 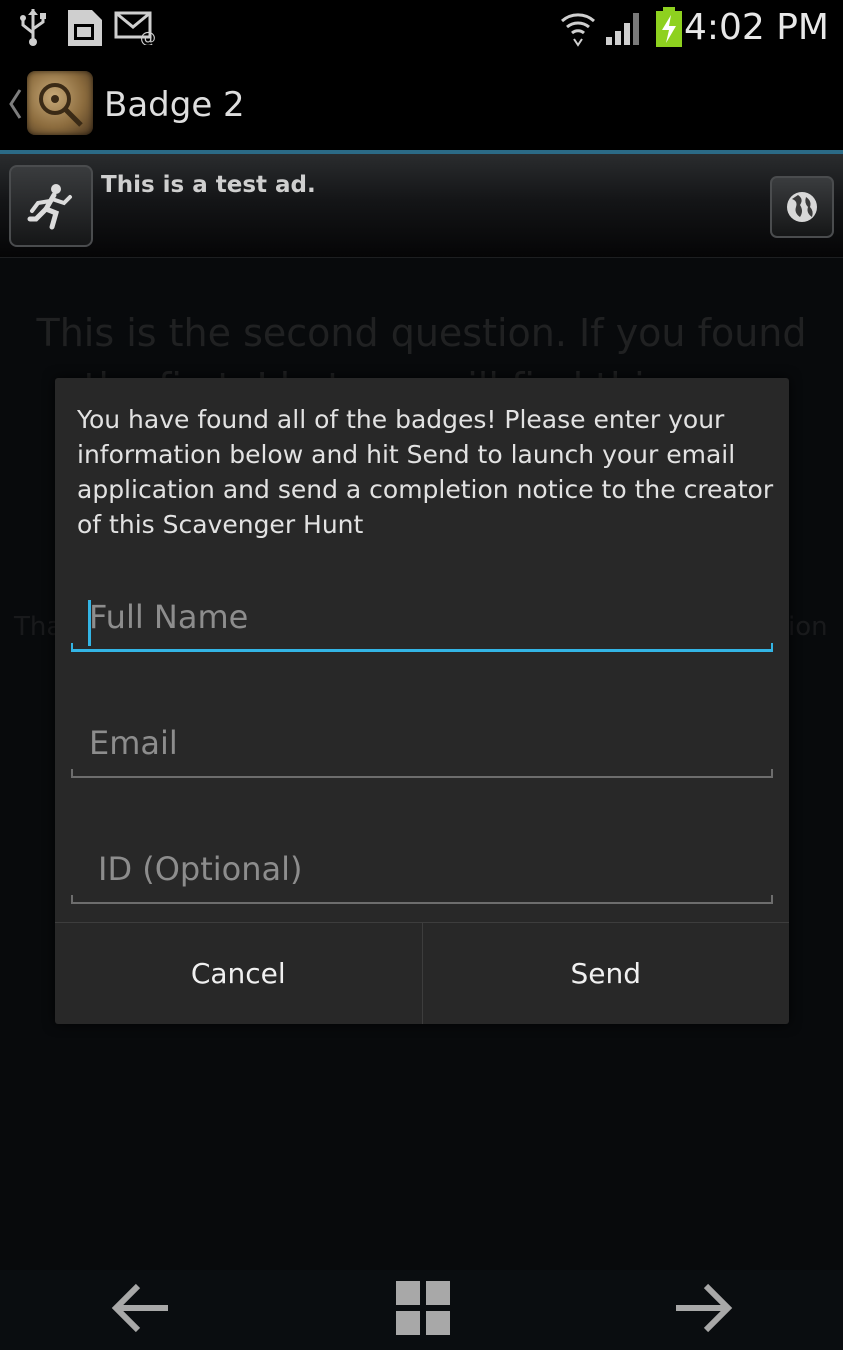 I want to click on arrow-left-icon, so click(x=141, y=1308).